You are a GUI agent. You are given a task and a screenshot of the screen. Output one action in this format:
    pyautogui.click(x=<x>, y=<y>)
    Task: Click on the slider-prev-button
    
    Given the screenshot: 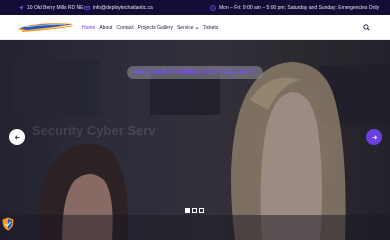 What is the action you would take?
    pyautogui.click(x=17, y=137)
    